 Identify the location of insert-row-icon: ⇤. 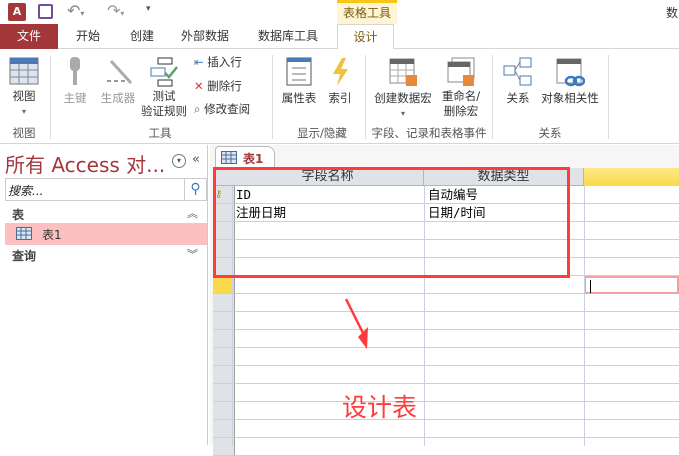
(199, 62).